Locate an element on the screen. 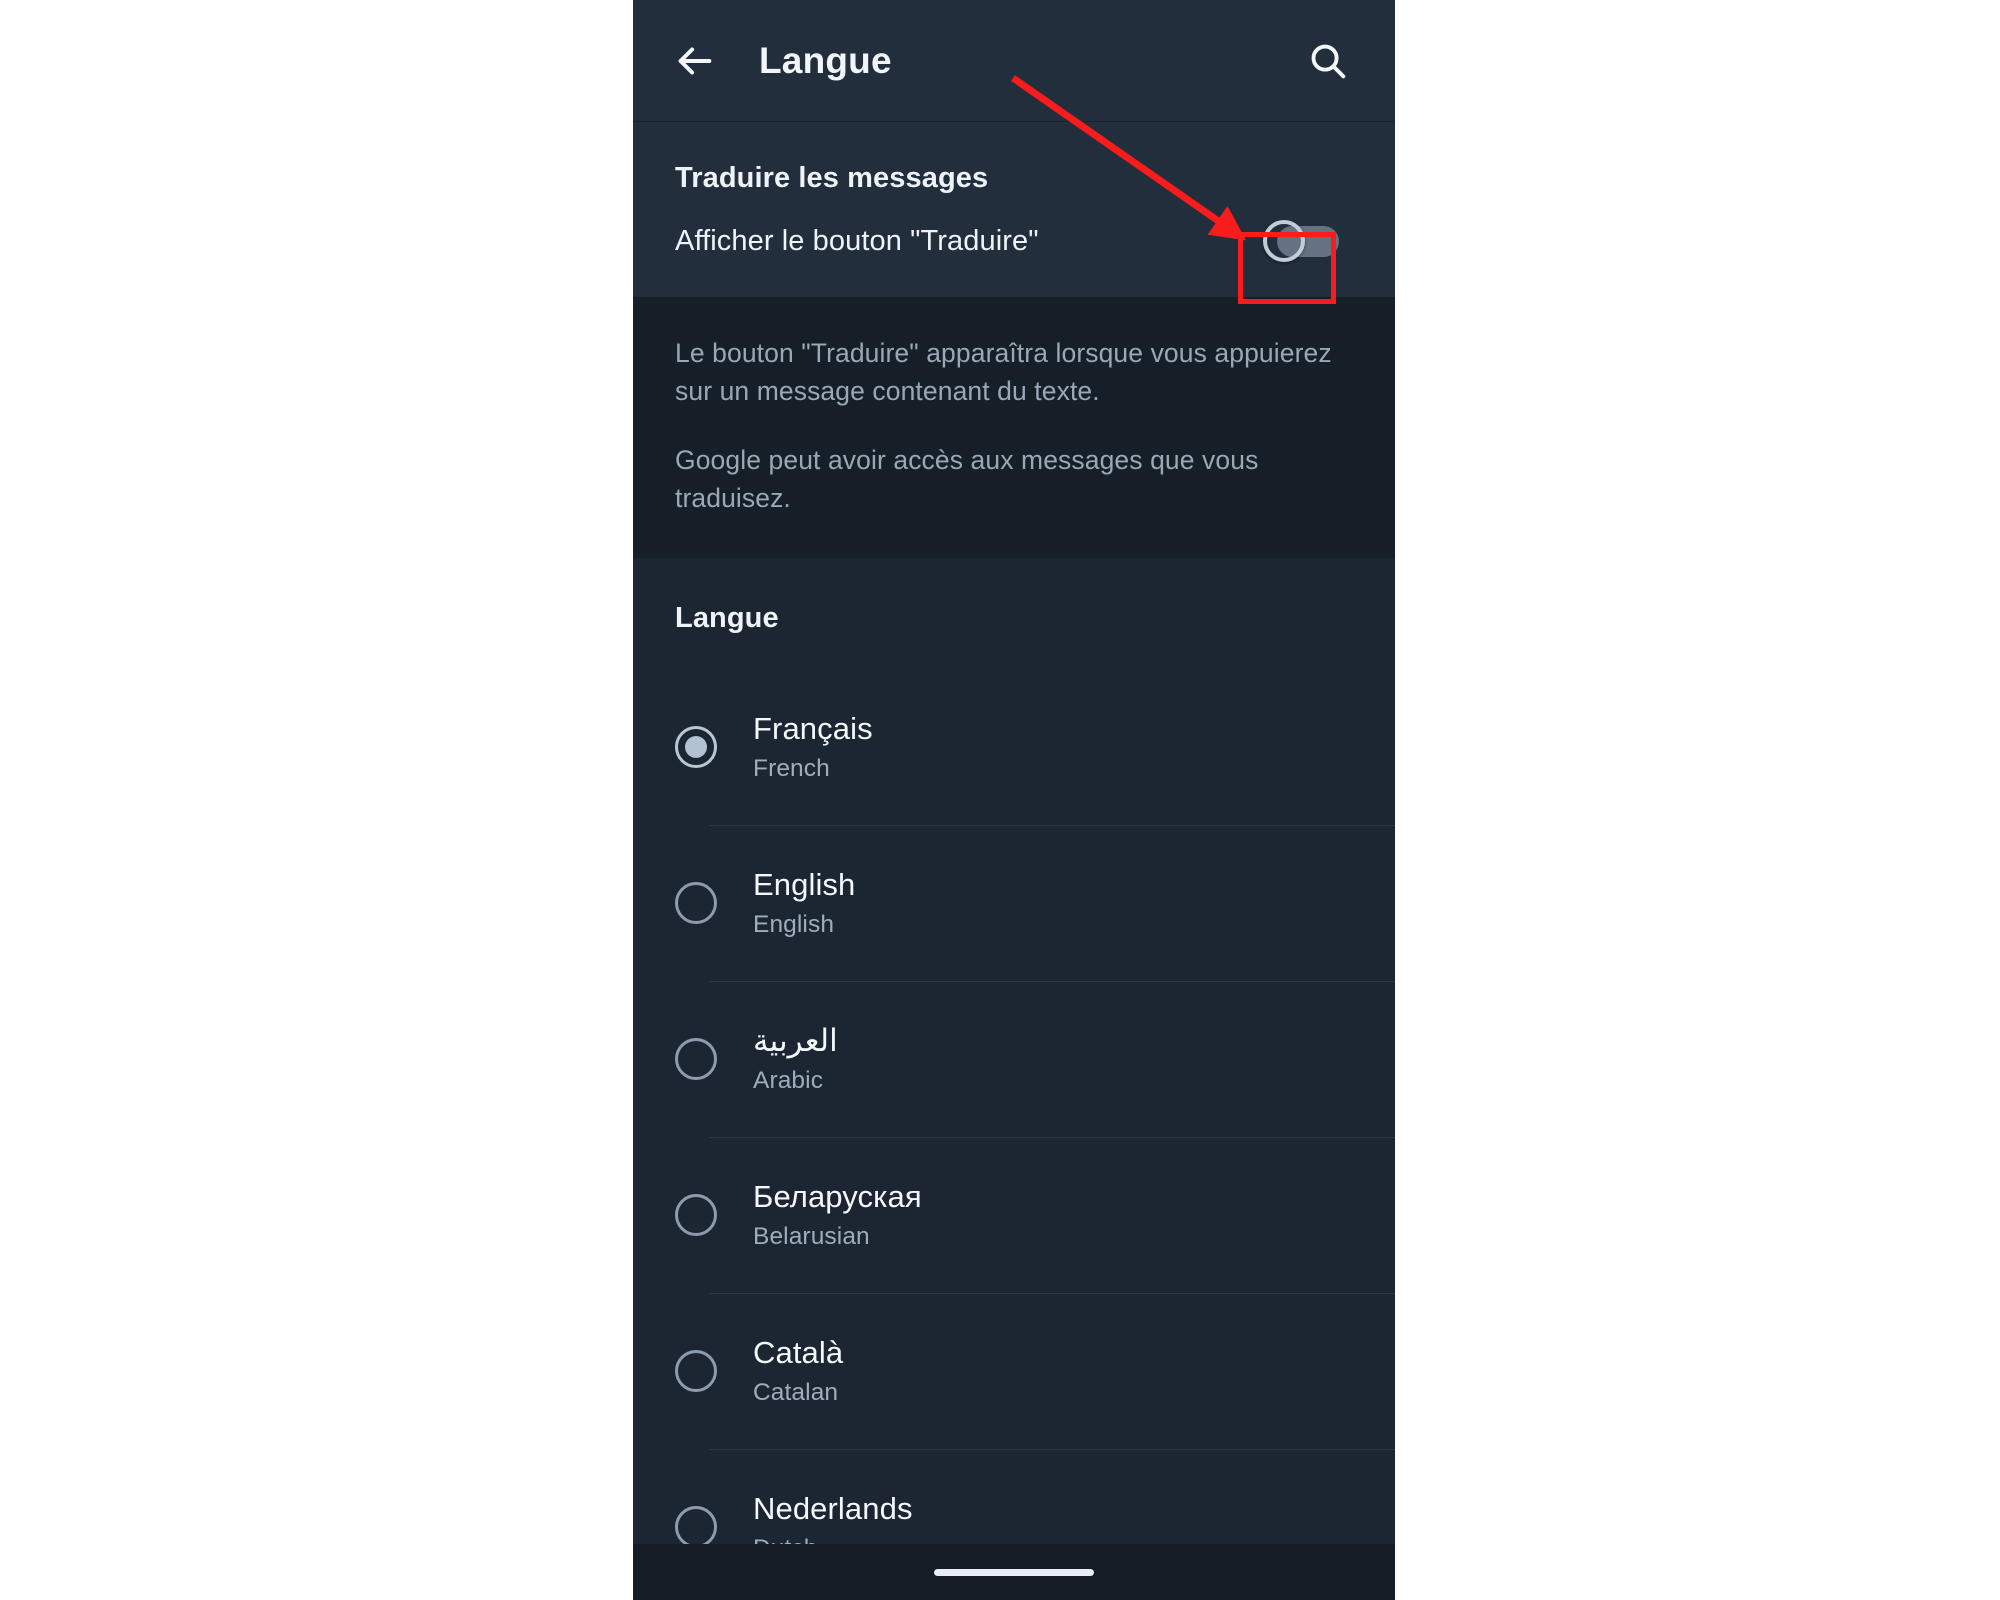 The width and height of the screenshot is (2000, 1600). language-option-belarusian: Беларуская Belarusian is located at coordinates (1014, 1214).